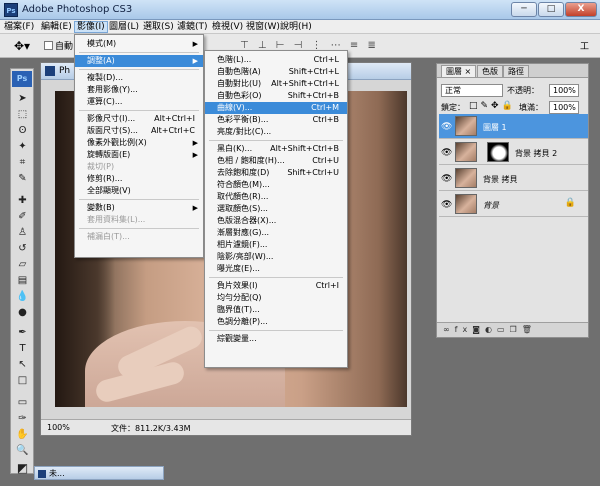 Image resolution: width=600 pixels, height=486 pixels. Describe the element at coordinates (227, 27) in the screenshot. I see `menu-view: 檢視(V)` at that location.